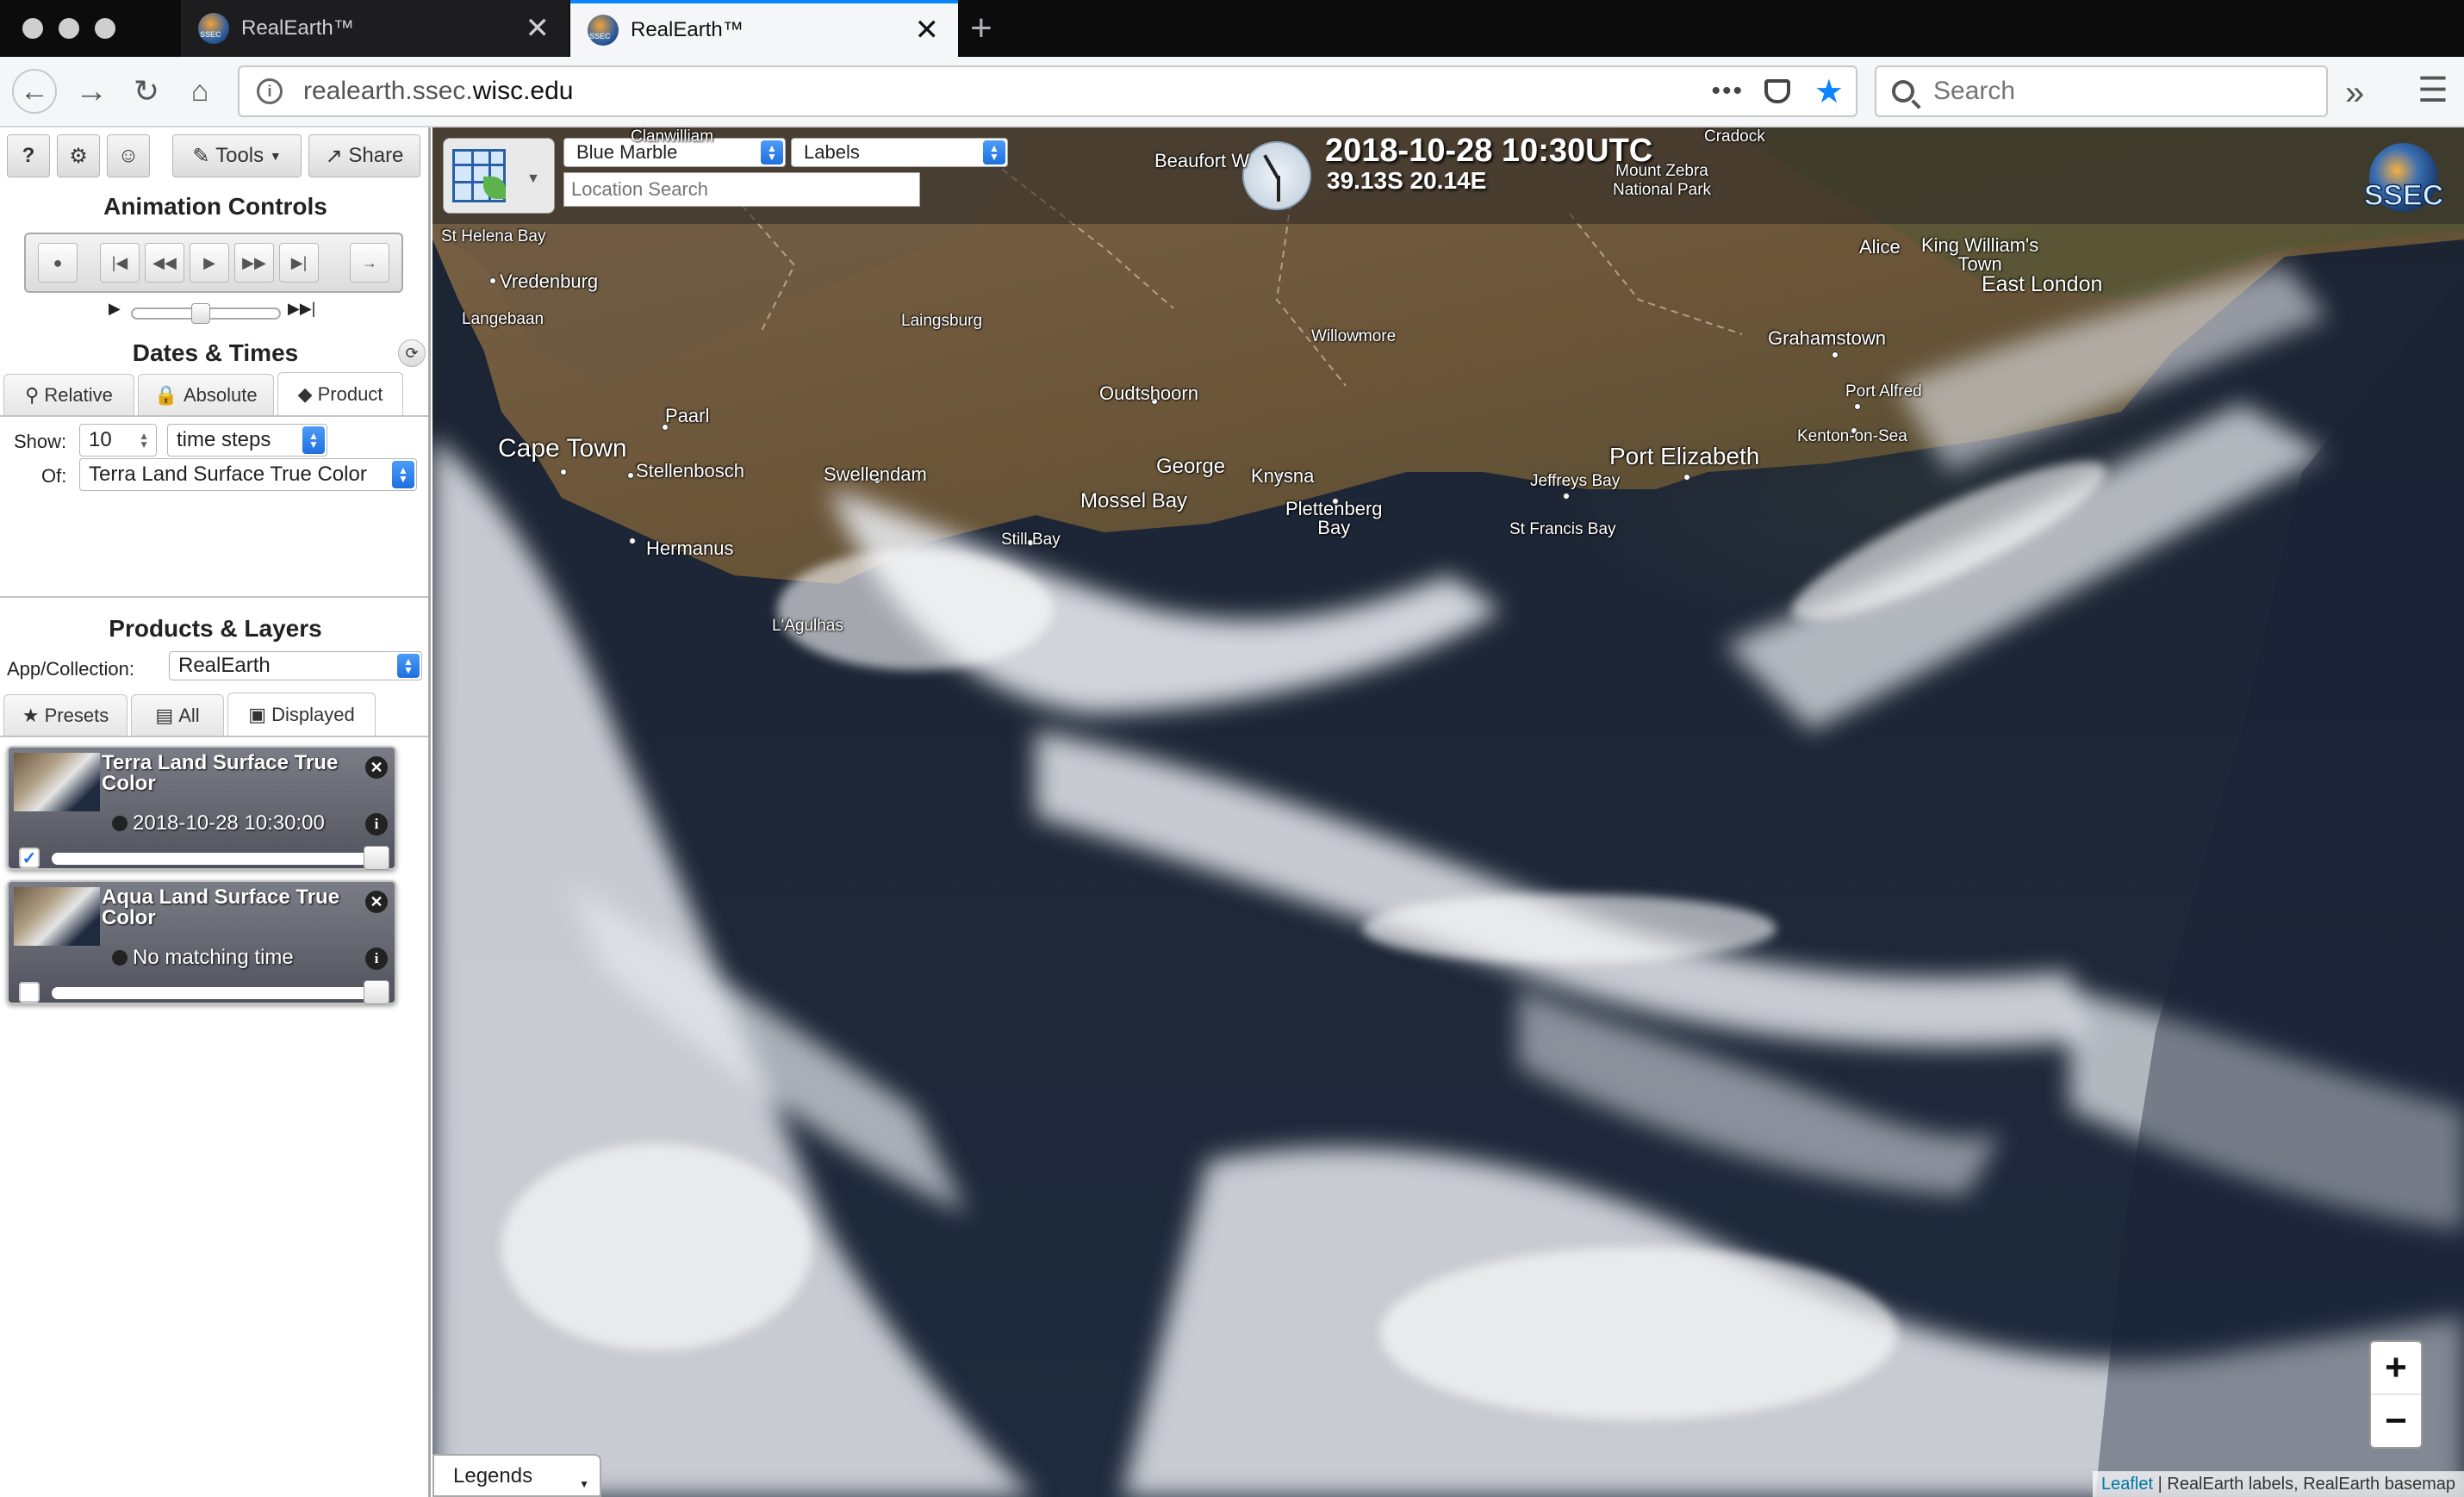 The height and width of the screenshot is (1497, 2464). I want to click on zoom-in-button: +, so click(2396, 1368).